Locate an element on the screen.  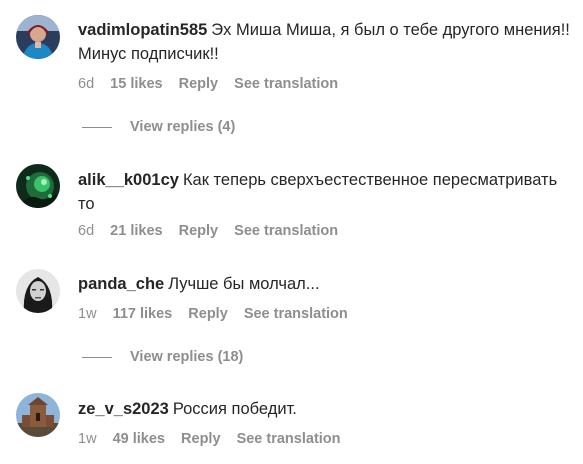
view-replies-label: View replies (18) is located at coordinates (187, 357).